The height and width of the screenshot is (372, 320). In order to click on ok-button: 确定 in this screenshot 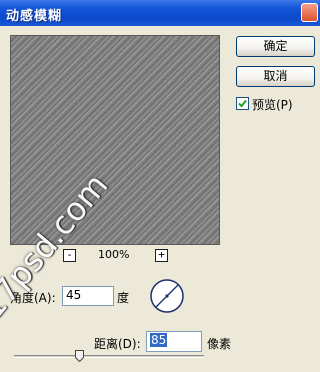, I will do `click(275, 46)`.